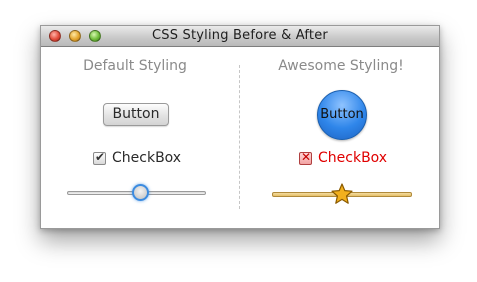  What do you see at coordinates (342, 194) in the screenshot?
I see `star-slider-thumb-icon` at bounding box center [342, 194].